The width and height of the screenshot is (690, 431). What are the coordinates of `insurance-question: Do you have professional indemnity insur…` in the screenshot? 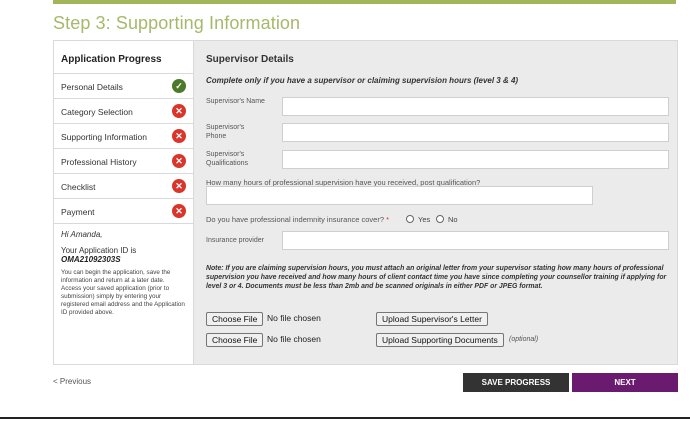 It's located at (298, 219).